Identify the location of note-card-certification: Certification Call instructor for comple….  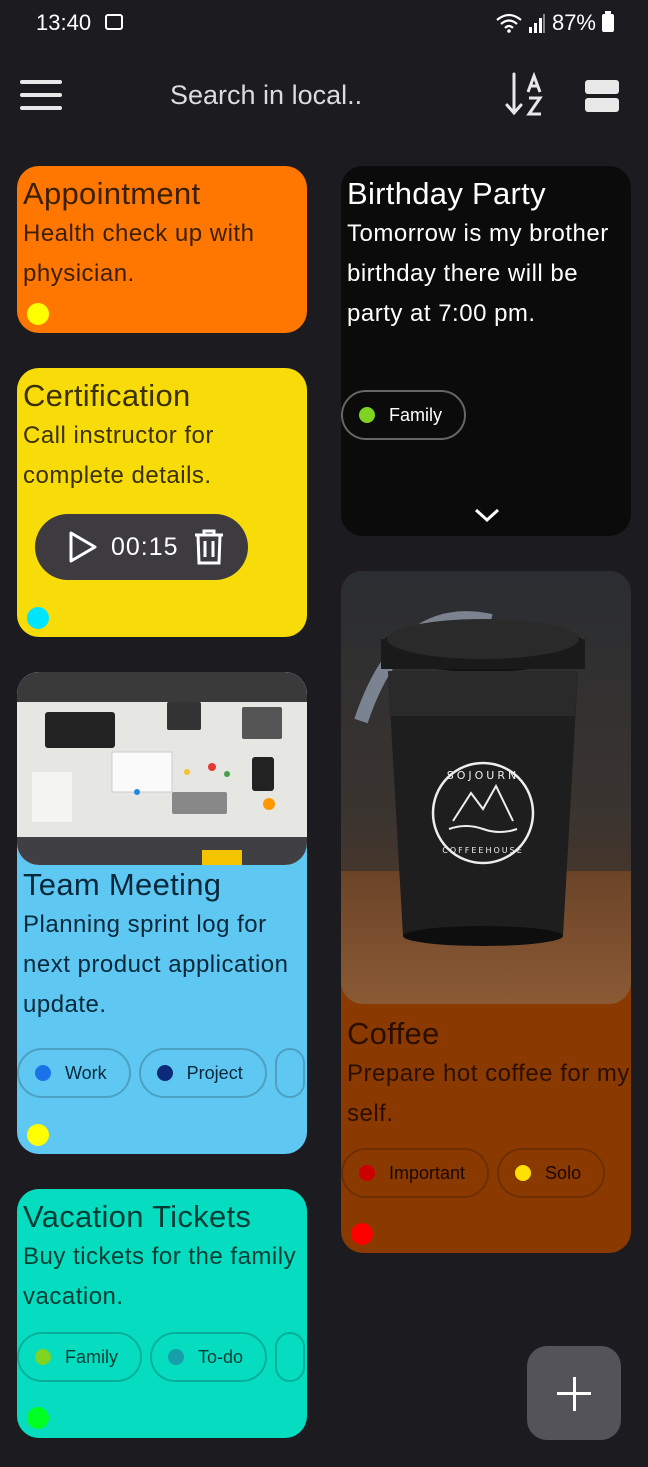
(162, 502).